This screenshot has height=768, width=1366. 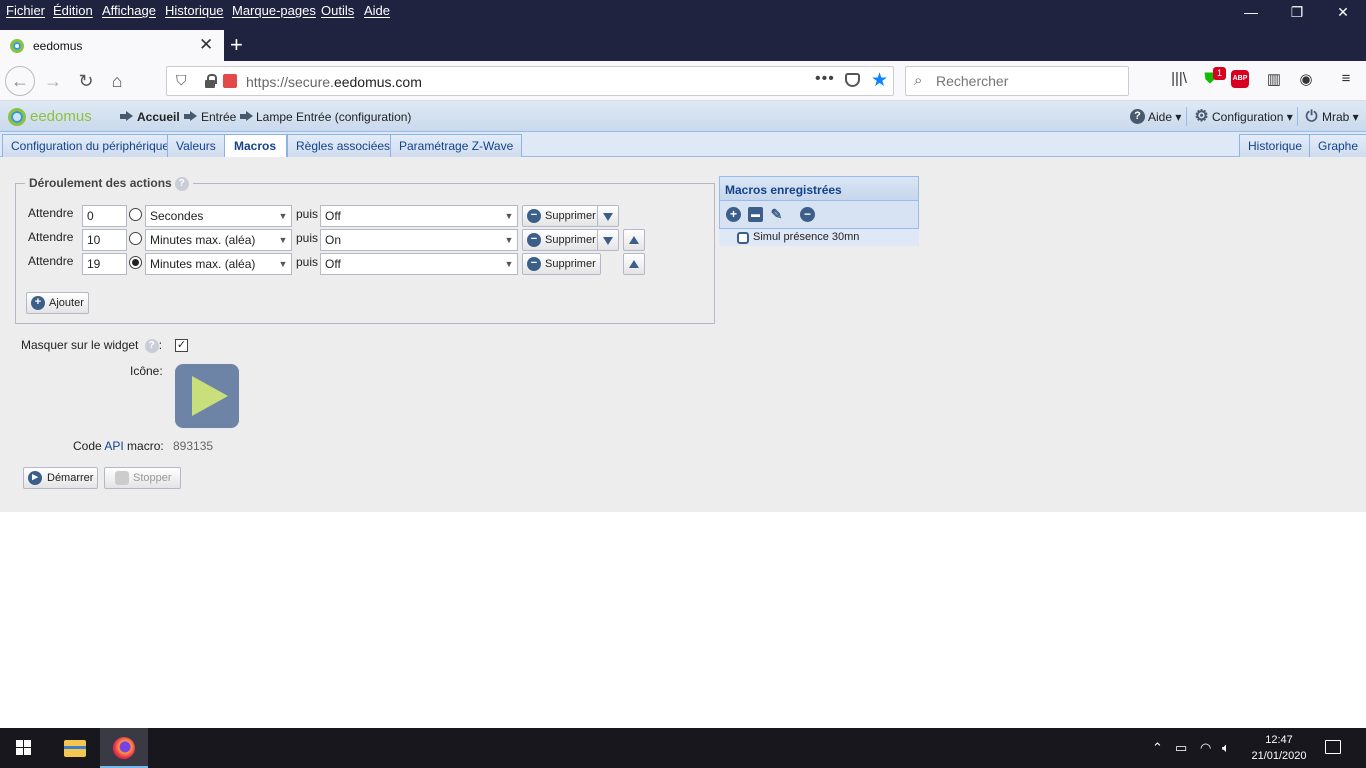 What do you see at coordinates (1346, 81) in the screenshot?
I see `hamburger-menu-icon: ≡` at bounding box center [1346, 81].